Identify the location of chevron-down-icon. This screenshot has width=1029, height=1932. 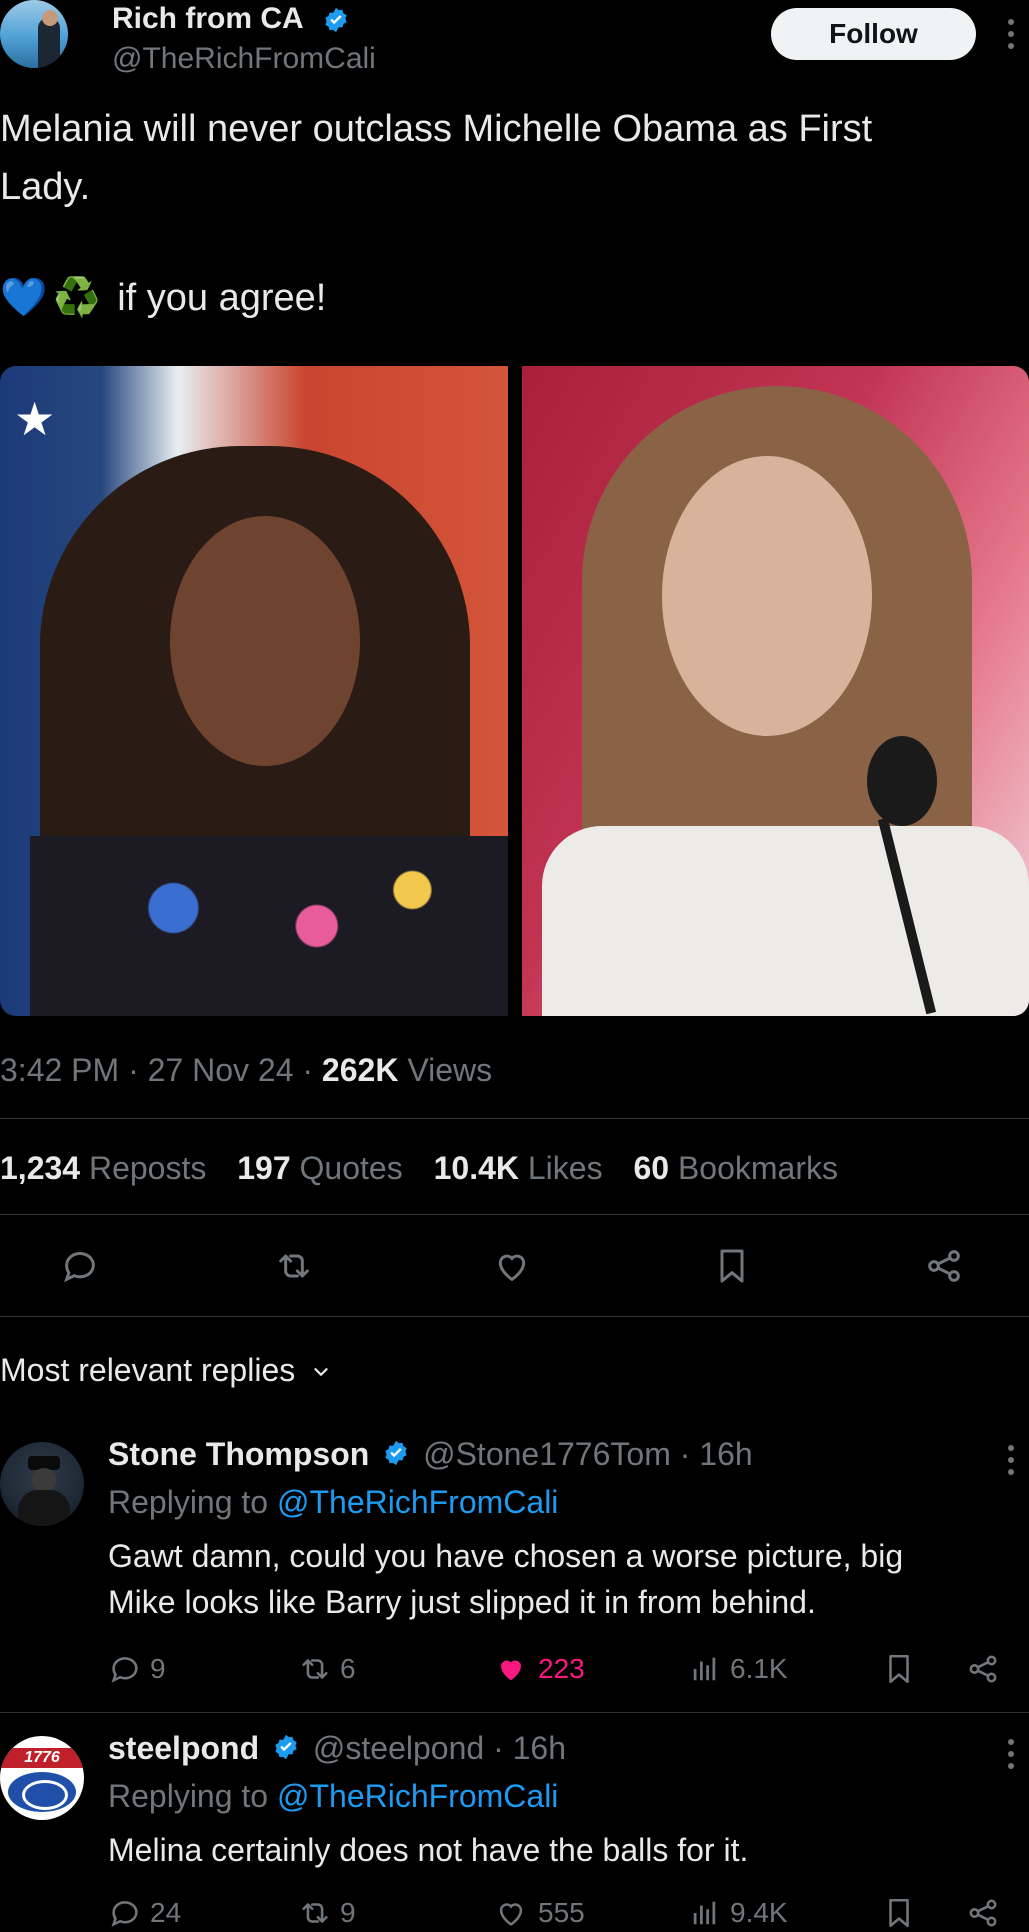
(321, 1372).